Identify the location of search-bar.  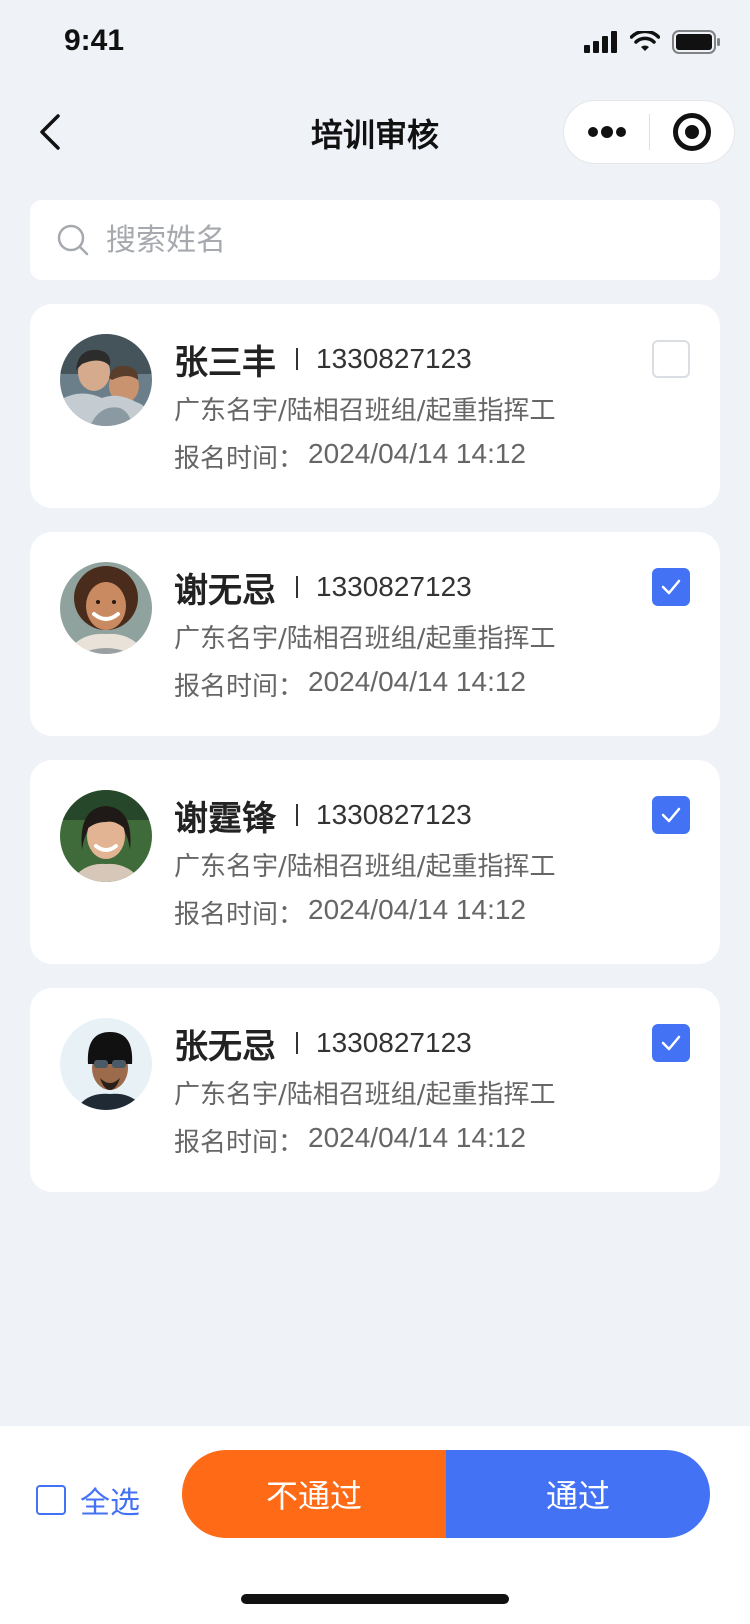
(375, 240).